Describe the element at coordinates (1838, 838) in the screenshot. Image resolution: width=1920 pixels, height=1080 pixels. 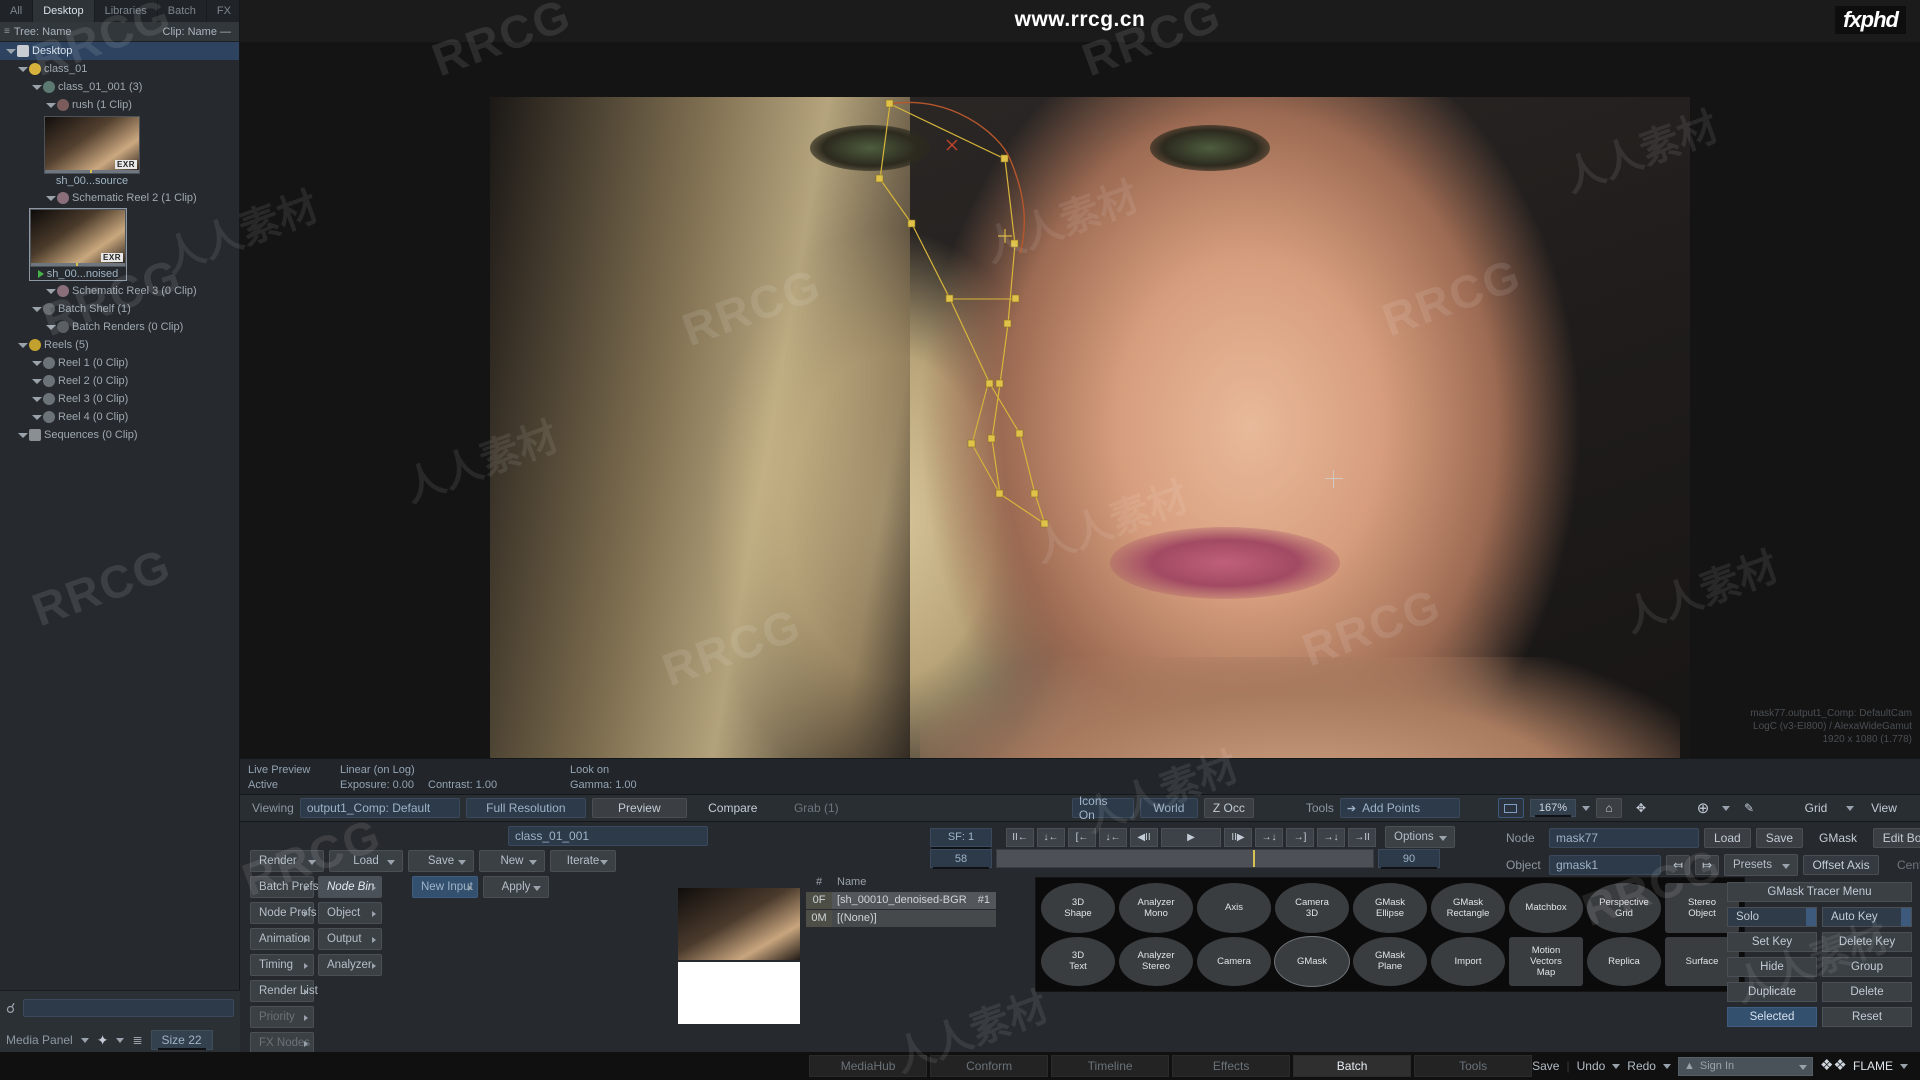
I see `gmask-type-button: GMask` at that location.